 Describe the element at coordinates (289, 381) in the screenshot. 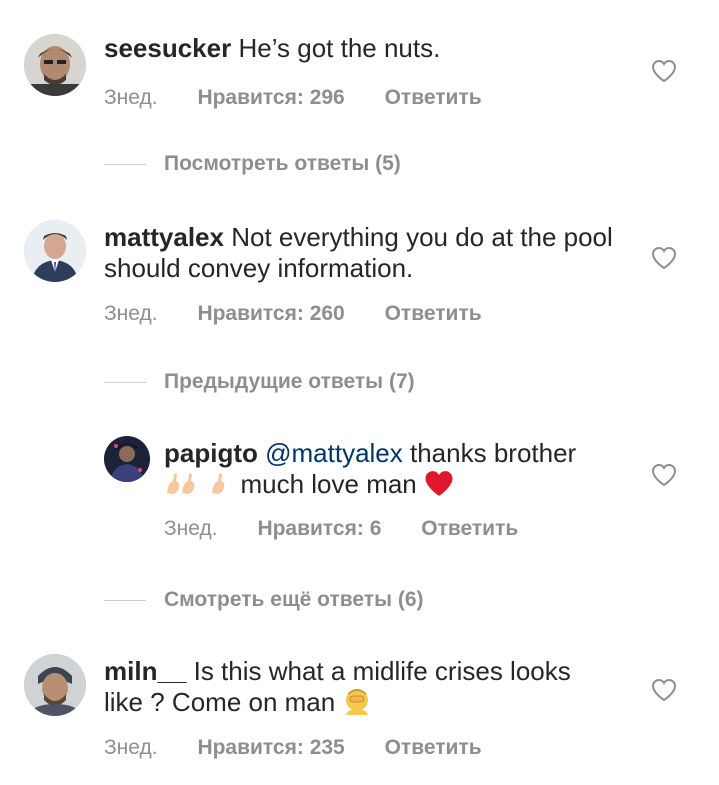

I see `previous-replies-label: Предыдущие ответы (7)` at that location.